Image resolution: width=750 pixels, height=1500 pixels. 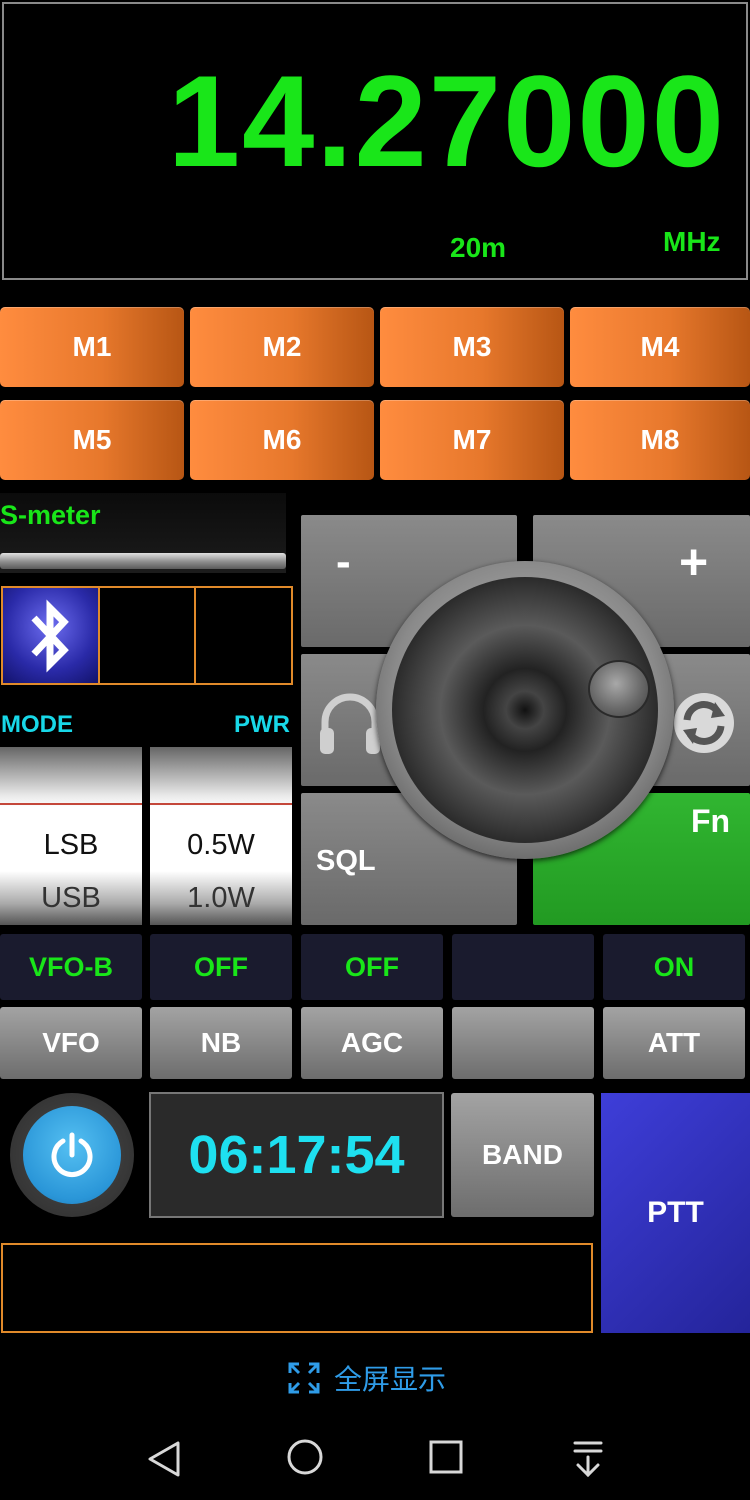 I want to click on fn-label: Fn, so click(x=711, y=821).